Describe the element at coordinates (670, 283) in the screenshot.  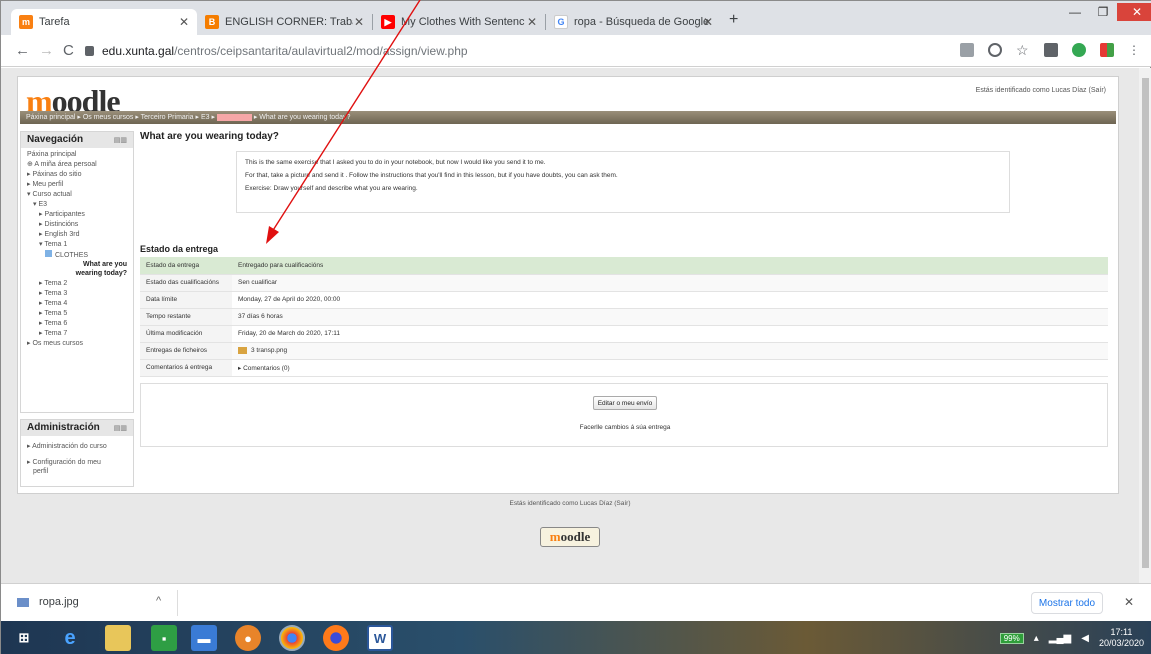
I see `status-value: Sen cualificar` at that location.